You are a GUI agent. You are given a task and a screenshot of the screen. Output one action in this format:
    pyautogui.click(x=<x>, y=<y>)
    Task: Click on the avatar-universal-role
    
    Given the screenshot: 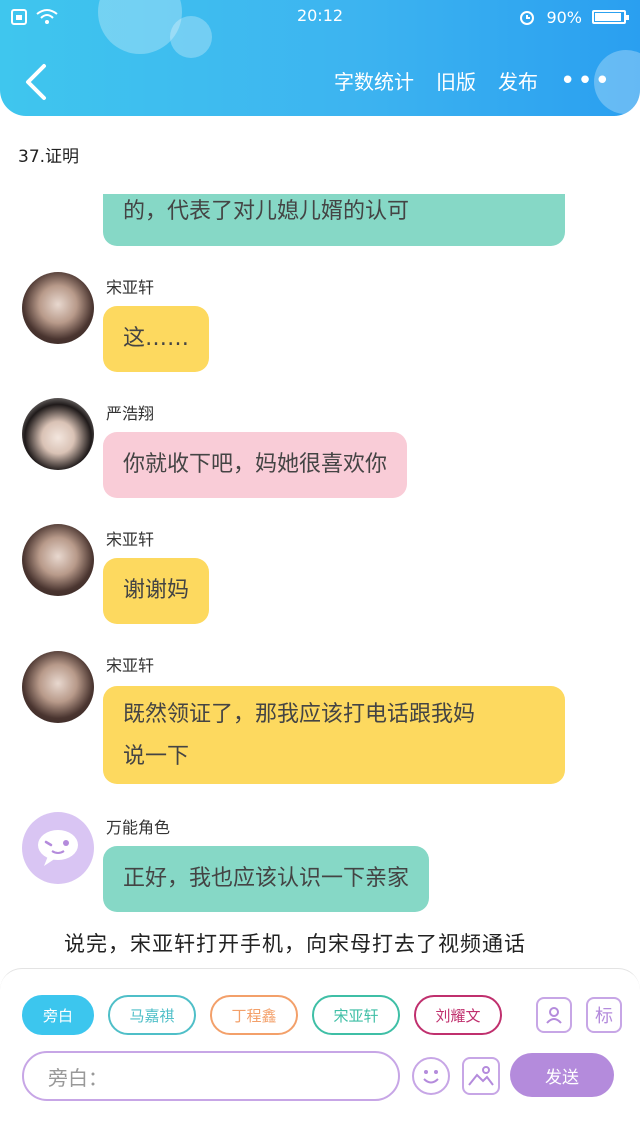 What is the action you would take?
    pyautogui.click(x=58, y=848)
    